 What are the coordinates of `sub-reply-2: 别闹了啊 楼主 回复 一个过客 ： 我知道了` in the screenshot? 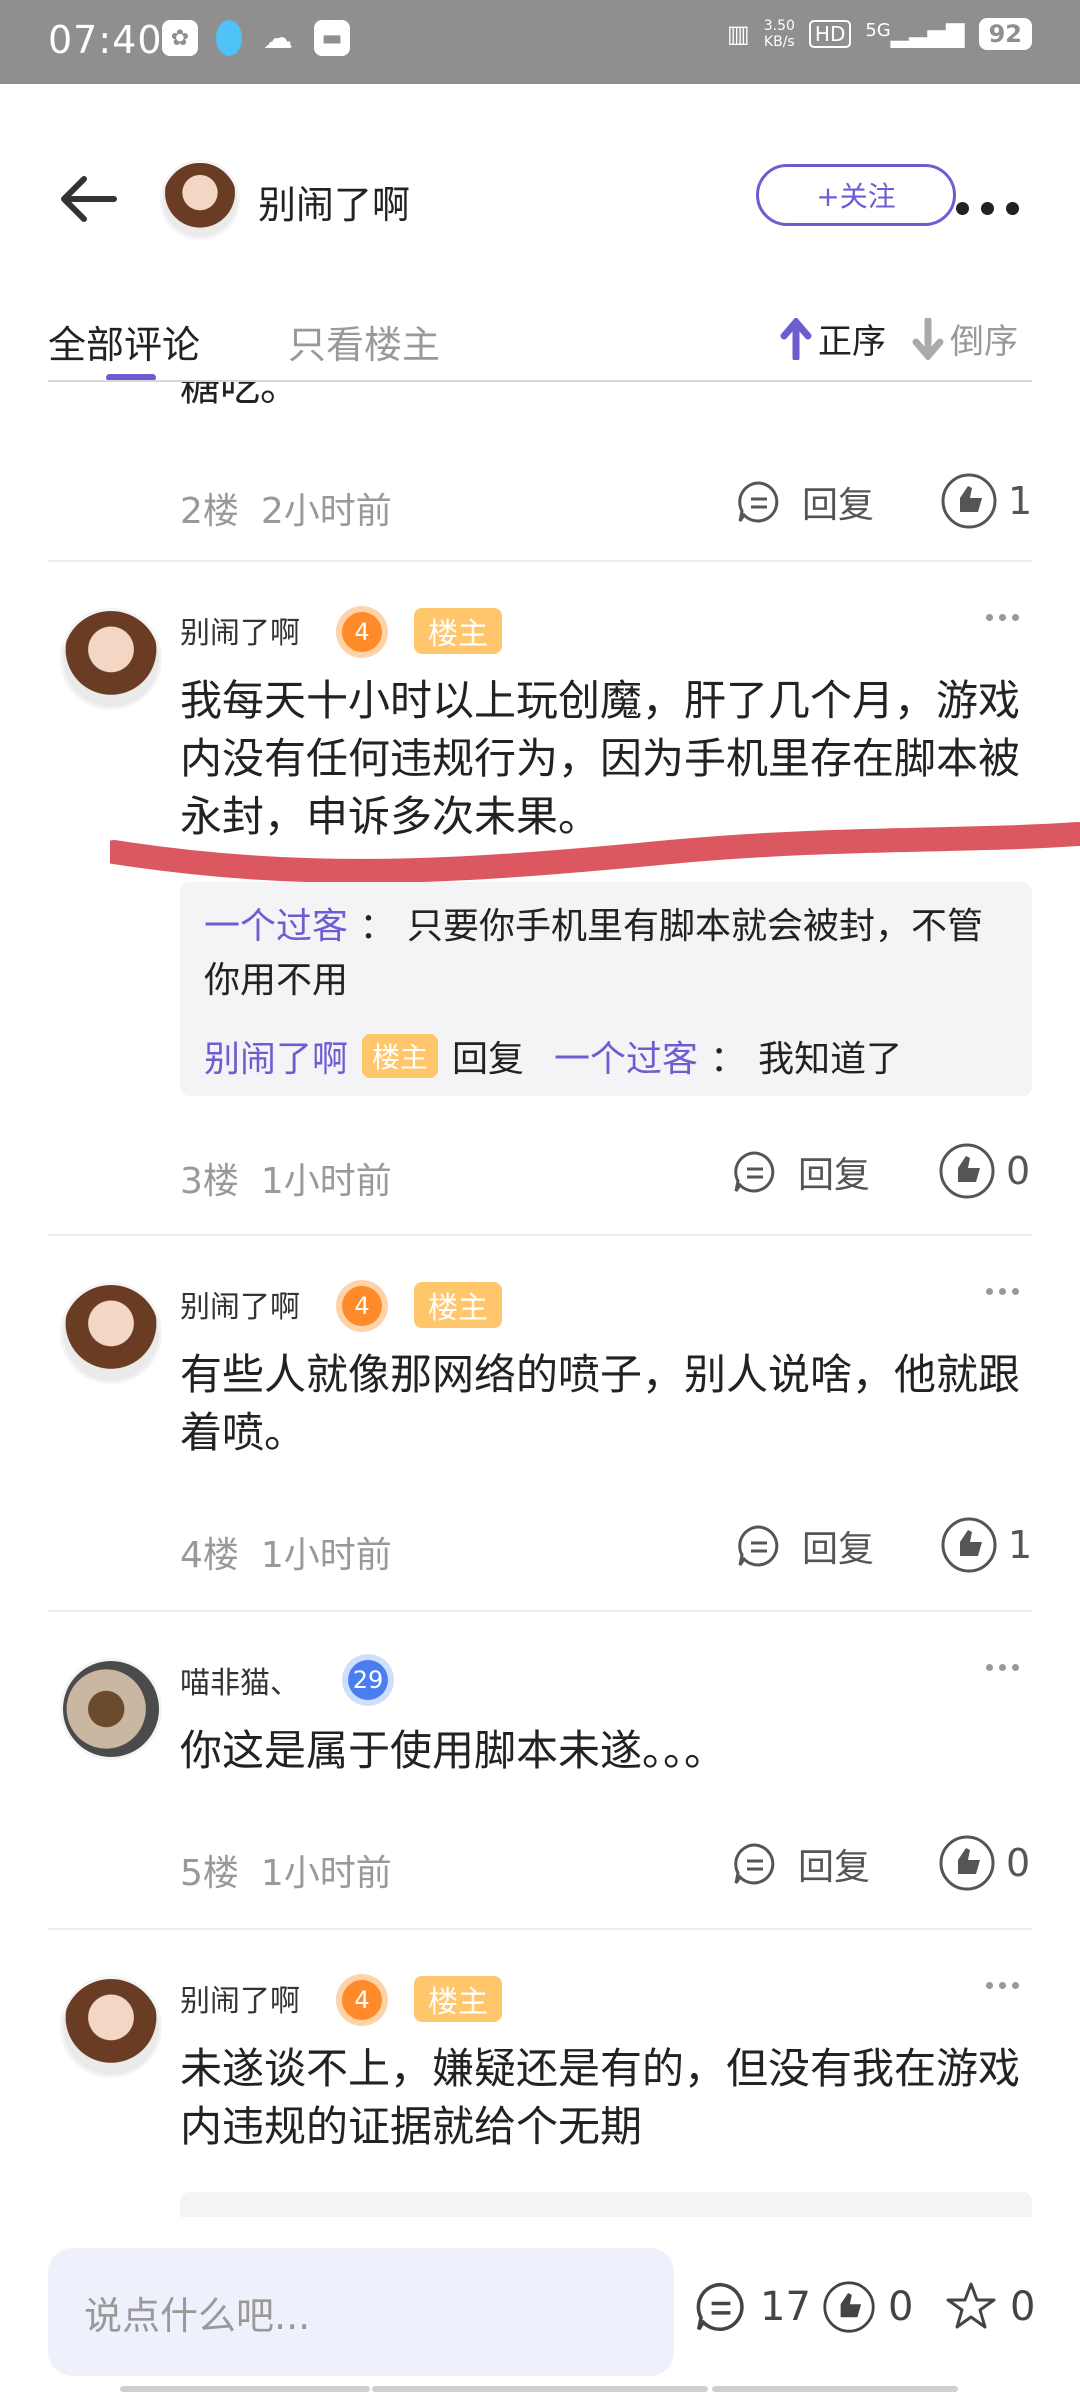 It's located at (553, 1056).